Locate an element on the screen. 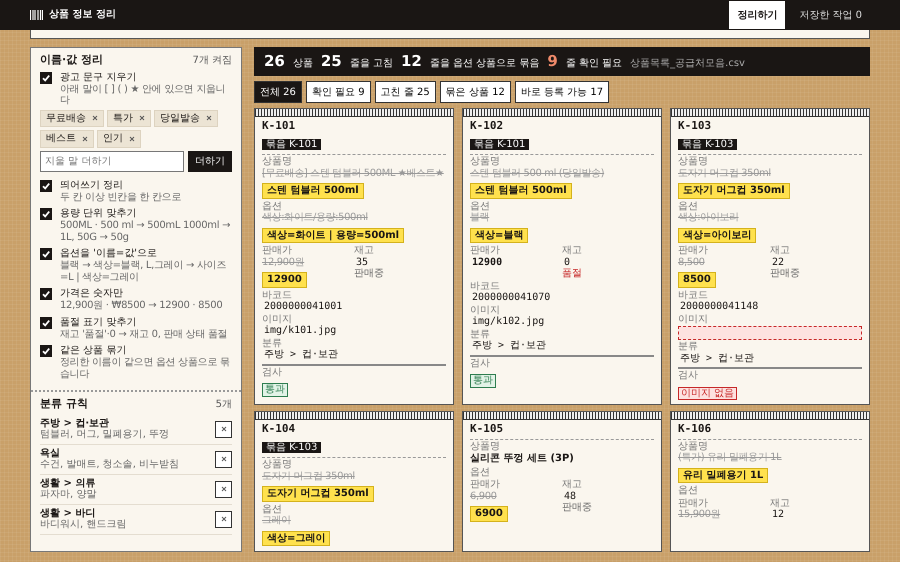 The width and height of the screenshot is (900, 562). value-text: 12900 is located at coordinates (487, 262).